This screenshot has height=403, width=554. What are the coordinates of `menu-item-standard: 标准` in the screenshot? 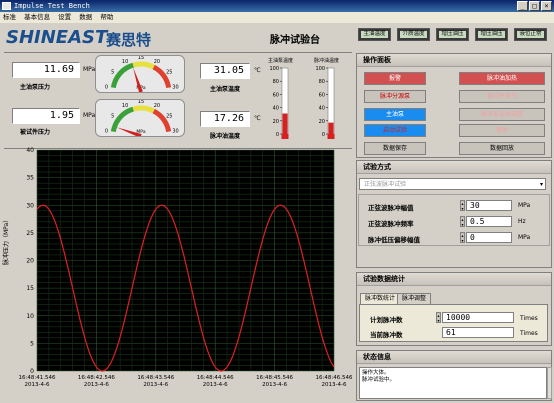 It's located at (9, 17).